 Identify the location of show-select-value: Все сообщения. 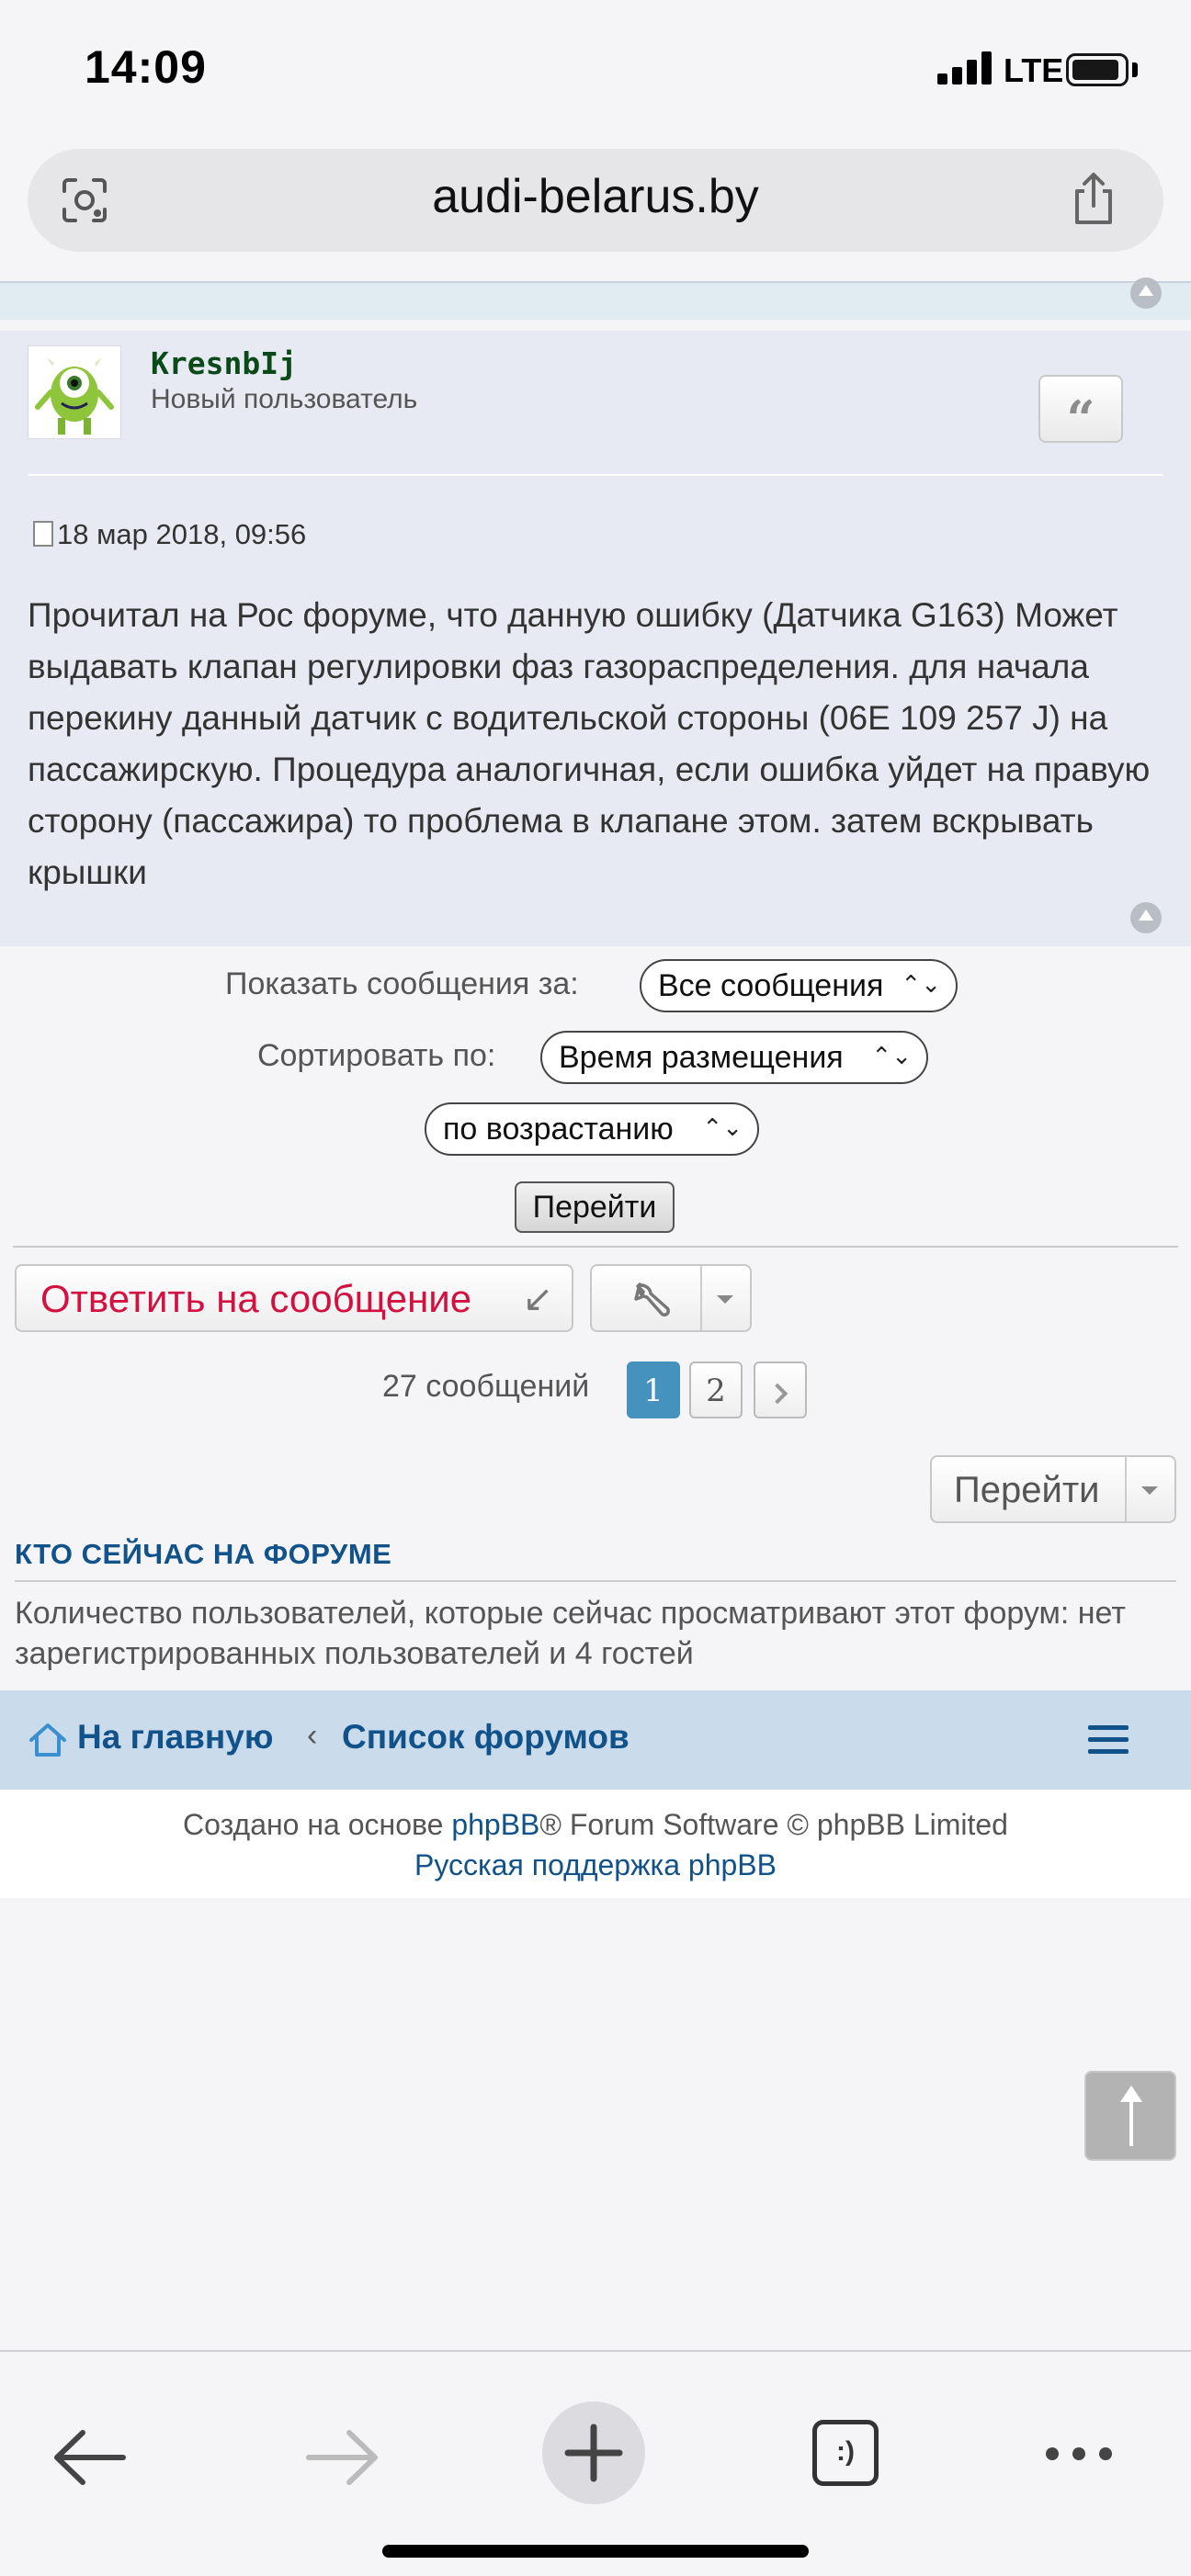
(771, 985).